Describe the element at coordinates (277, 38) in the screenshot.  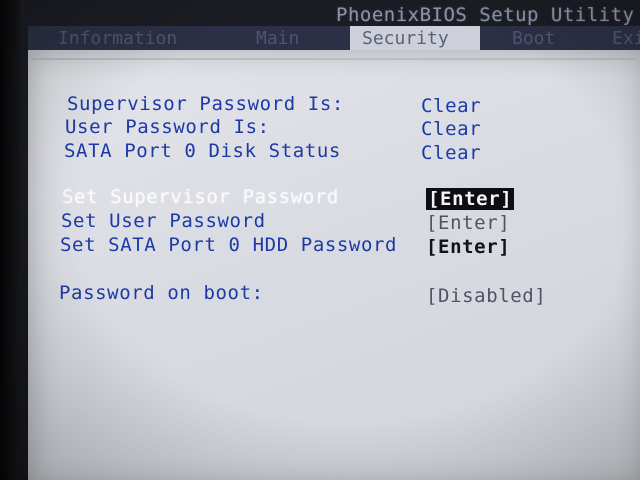
I see `tab-main: Main` at that location.